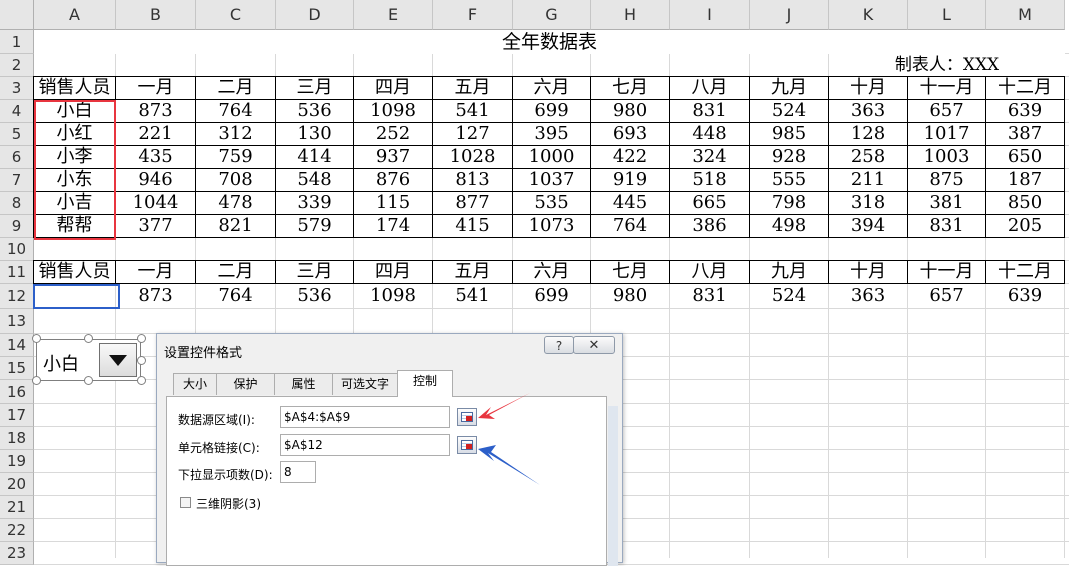 This screenshot has height=566, width=1069. What do you see at coordinates (156, 203) in the screenshot?
I see `data-cell-r8-B: 1044` at bounding box center [156, 203].